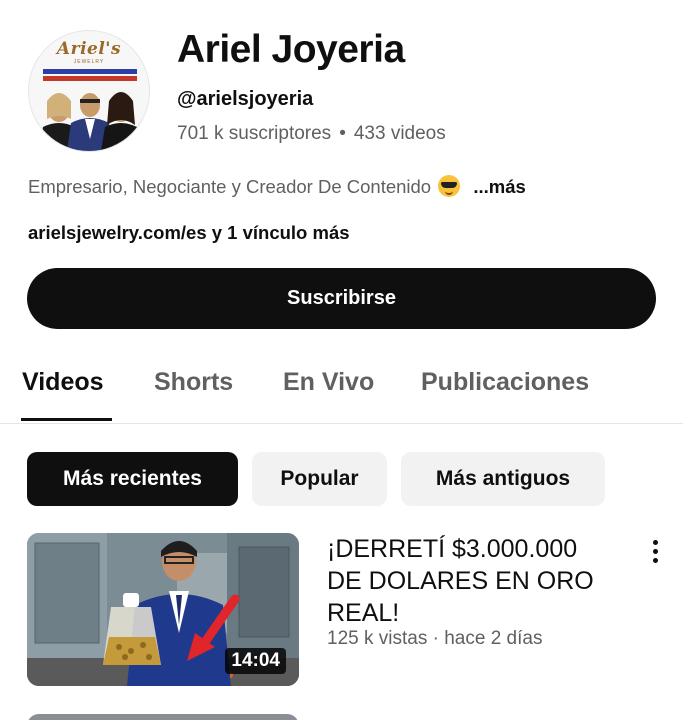 This screenshot has width=683, height=720. I want to click on avatar-banner-line, so click(90, 71).